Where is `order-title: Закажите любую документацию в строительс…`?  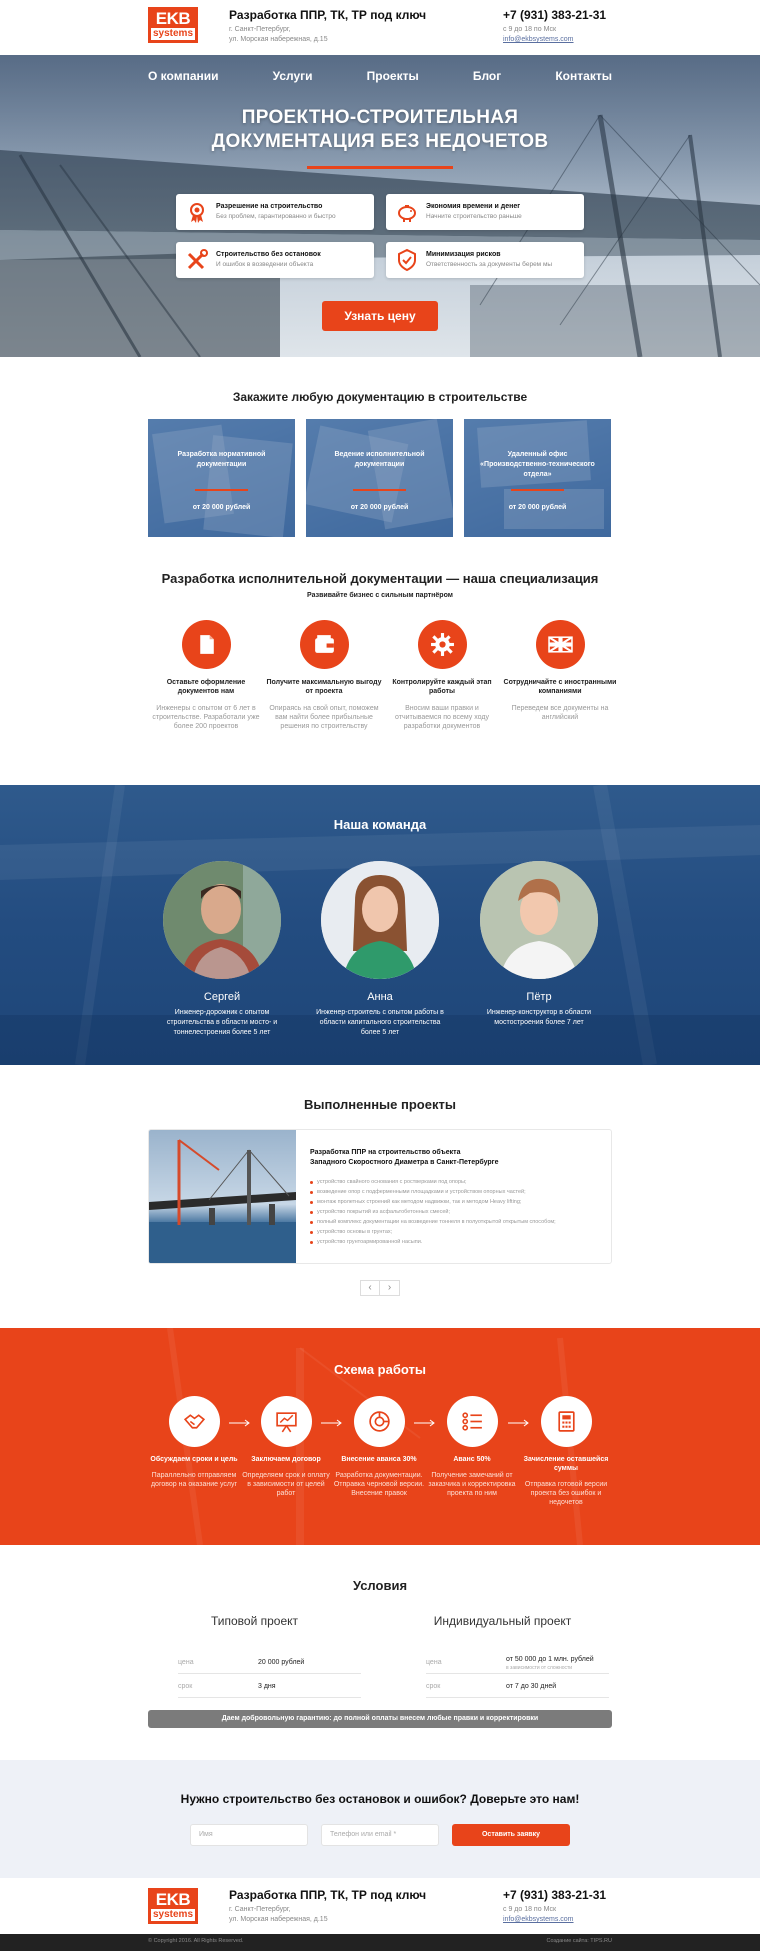
order-title: Закажите любую документацию в строительс… is located at coordinates (380, 397).